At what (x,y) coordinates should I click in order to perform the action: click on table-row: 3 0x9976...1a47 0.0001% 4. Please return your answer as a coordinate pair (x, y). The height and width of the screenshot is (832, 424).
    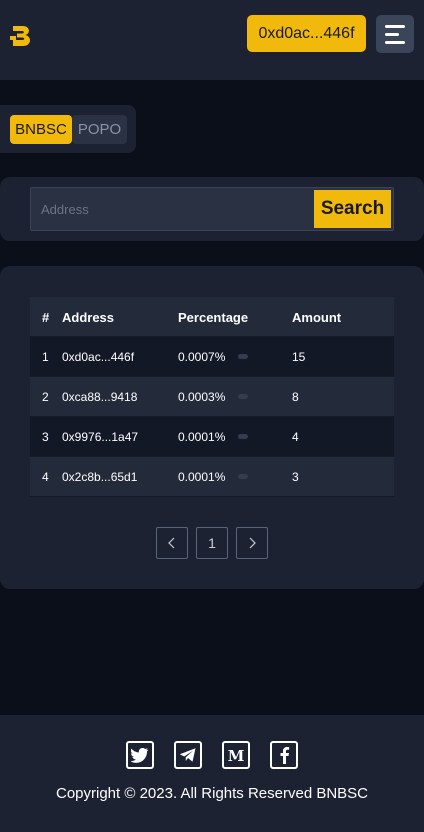
    Looking at the image, I should click on (212, 437).